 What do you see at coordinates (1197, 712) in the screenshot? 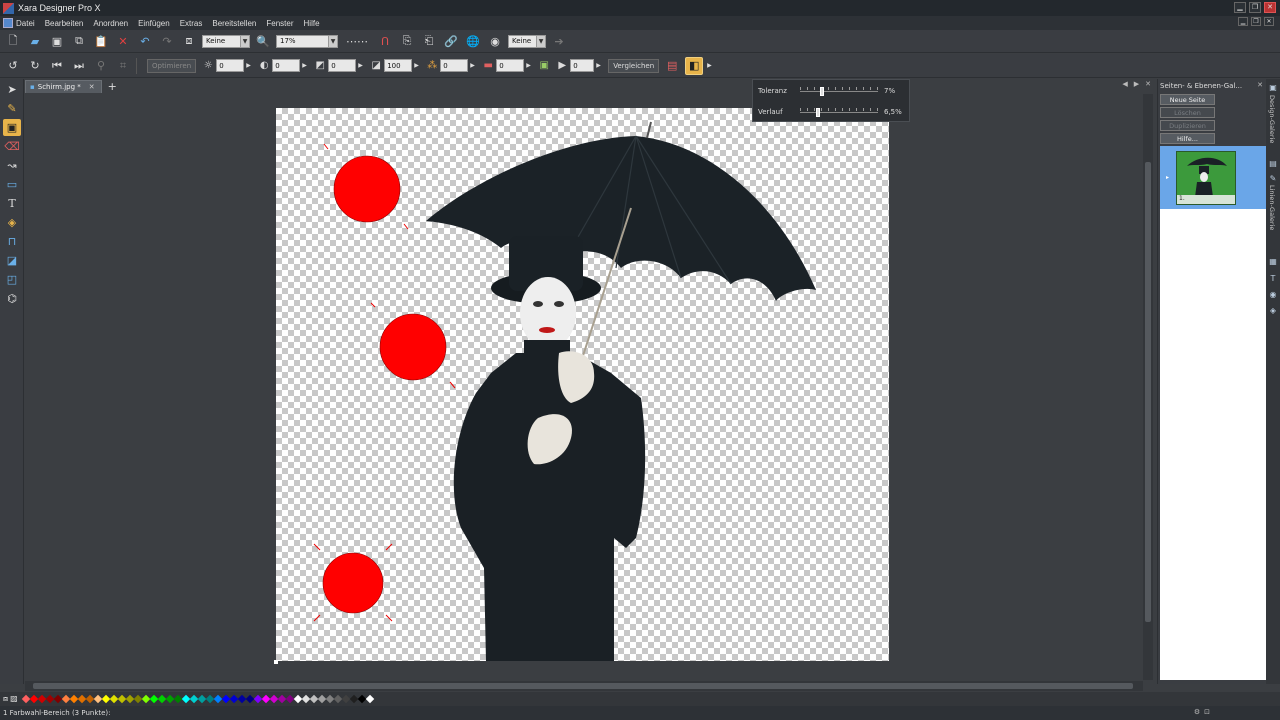
I see `render-quality-icon: ⚙` at bounding box center [1197, 712].